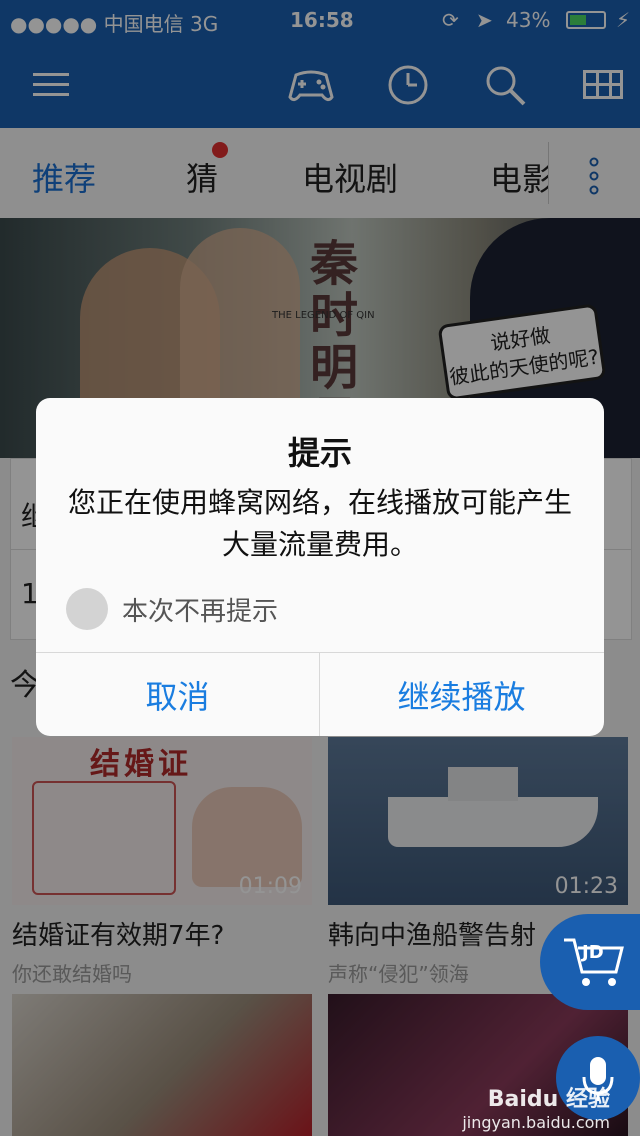 The image size is (640, 1136). Describe the element at coordinates (87, 609) in the screenshot. I see `checkbox-circle-icon` at that location.